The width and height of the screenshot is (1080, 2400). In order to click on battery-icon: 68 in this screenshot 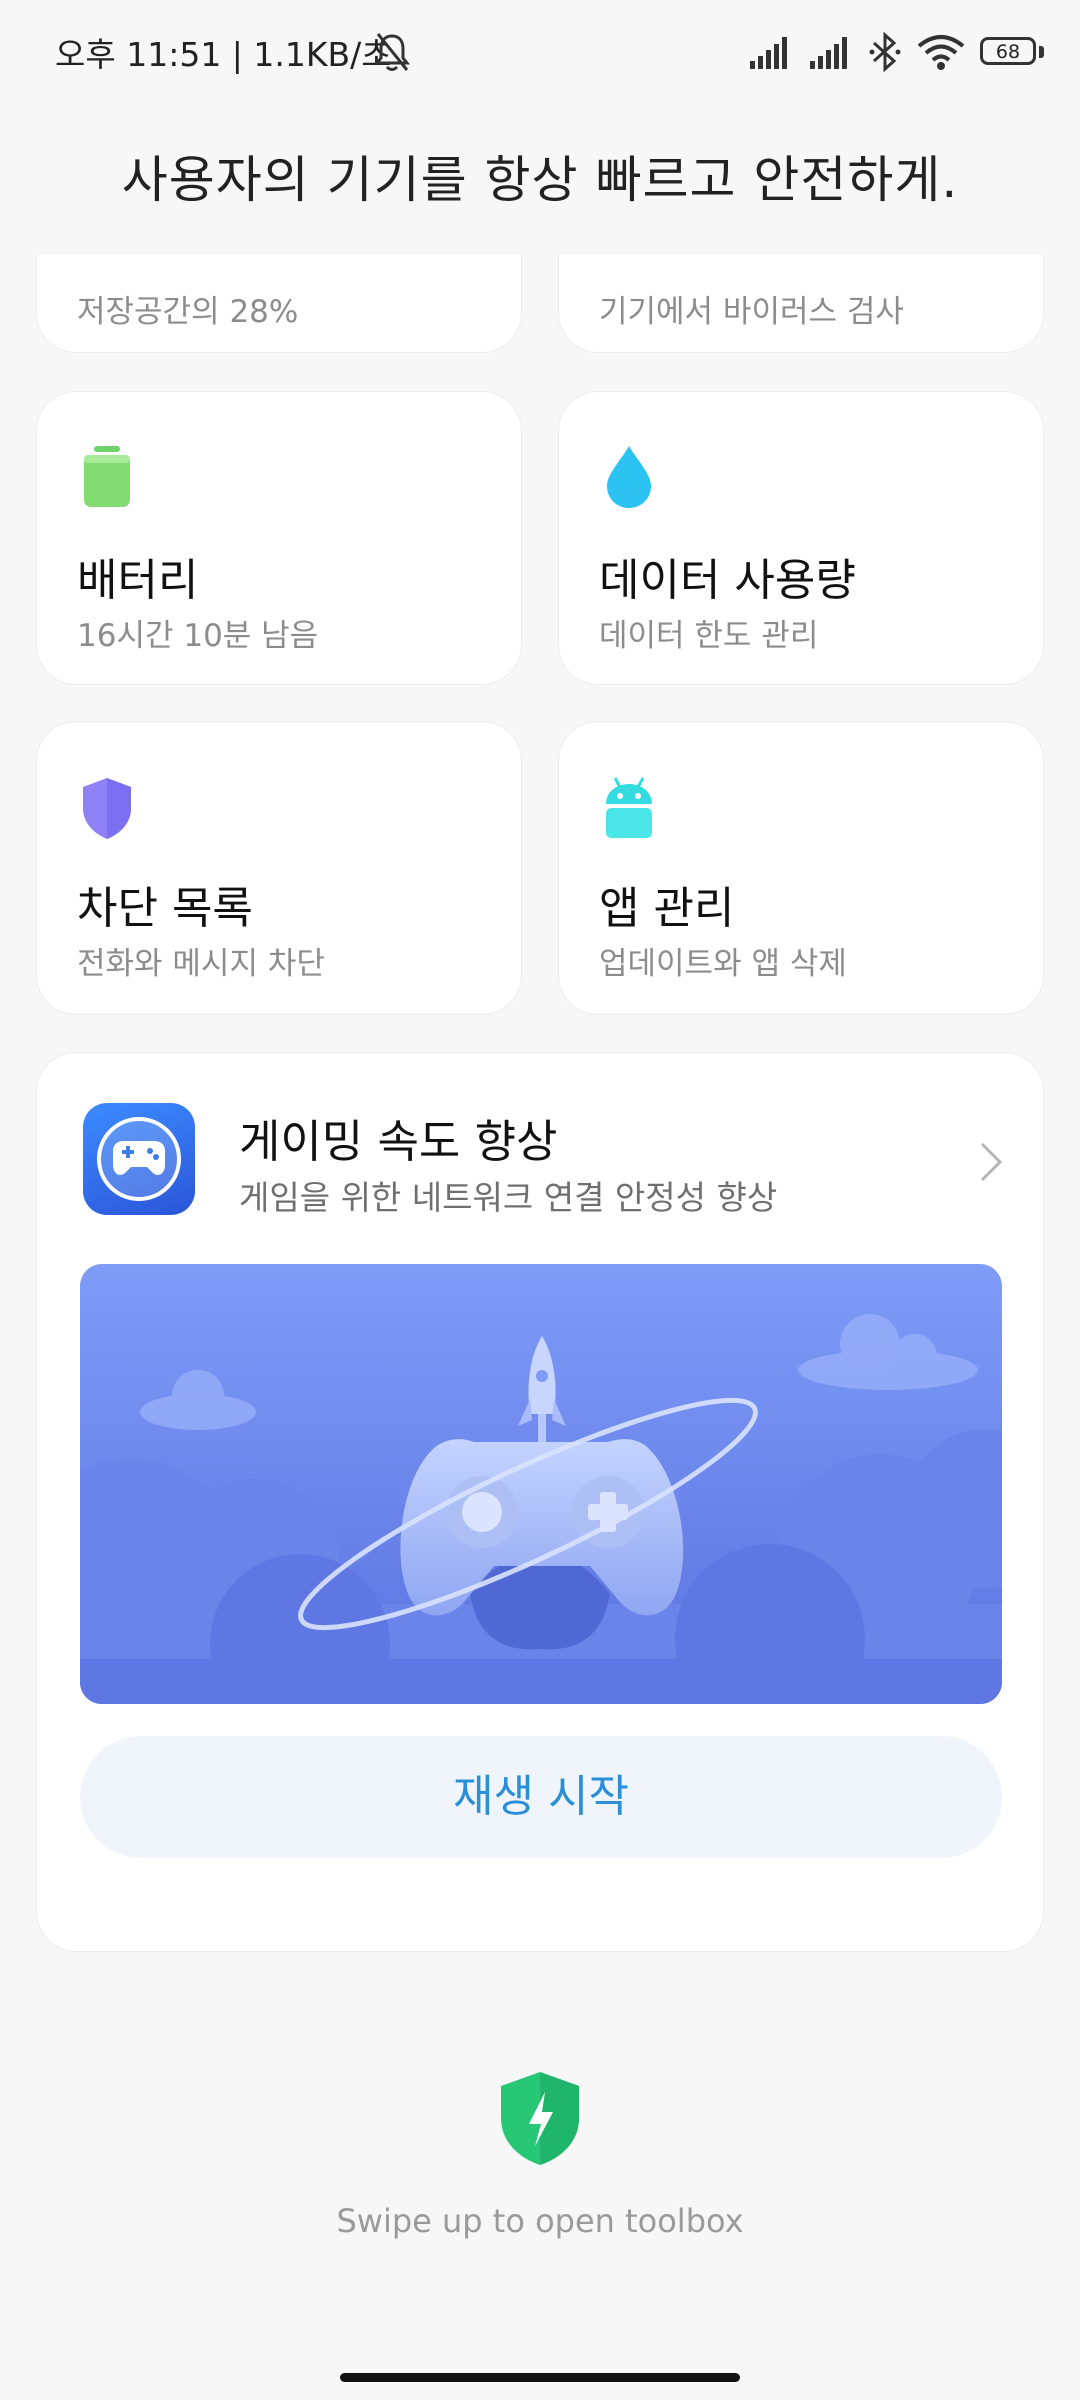, I will do `click(1012, 52)`.